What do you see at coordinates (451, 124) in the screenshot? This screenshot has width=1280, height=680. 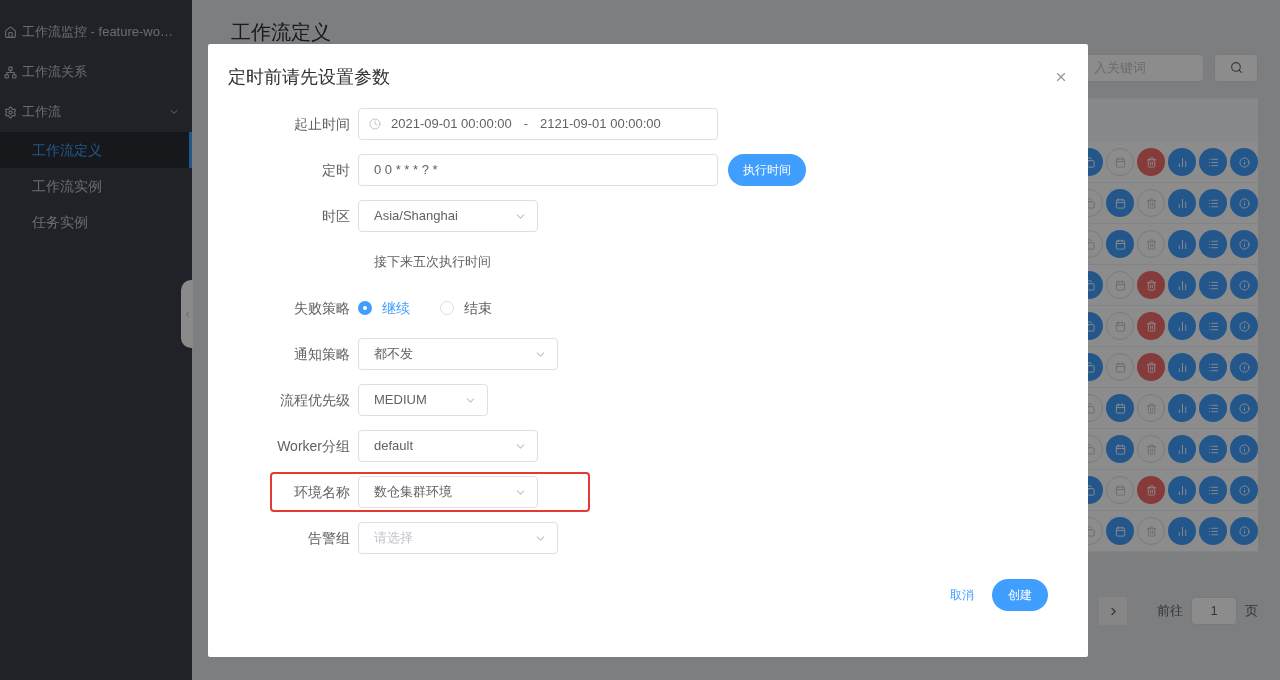 I see `start-date: 2021-09-01 00:00:00` at bounding box center [451, 124].